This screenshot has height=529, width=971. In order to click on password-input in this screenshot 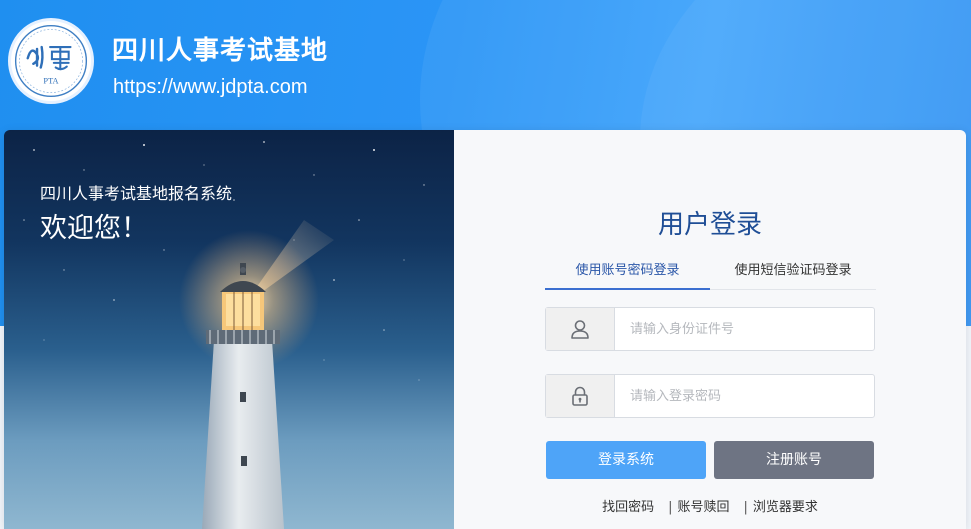, I will do `click(745, 396)`.